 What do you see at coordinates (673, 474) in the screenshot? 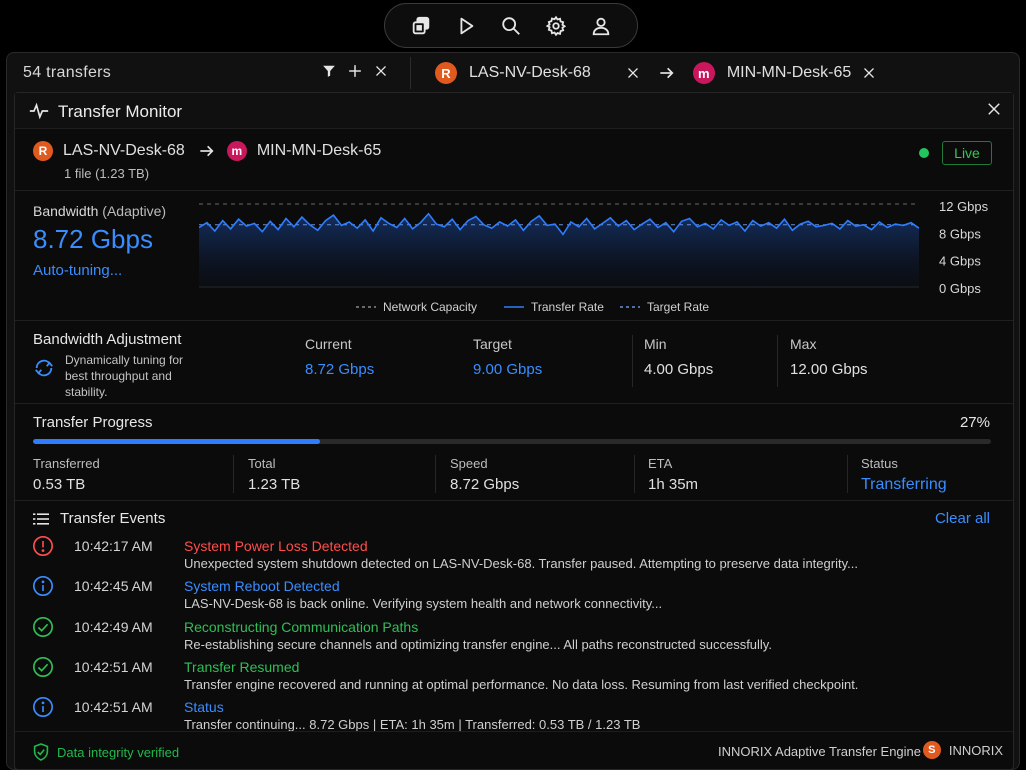
I see `stat-eta: ETA 1h 35m` at bounding box center [673, 474].